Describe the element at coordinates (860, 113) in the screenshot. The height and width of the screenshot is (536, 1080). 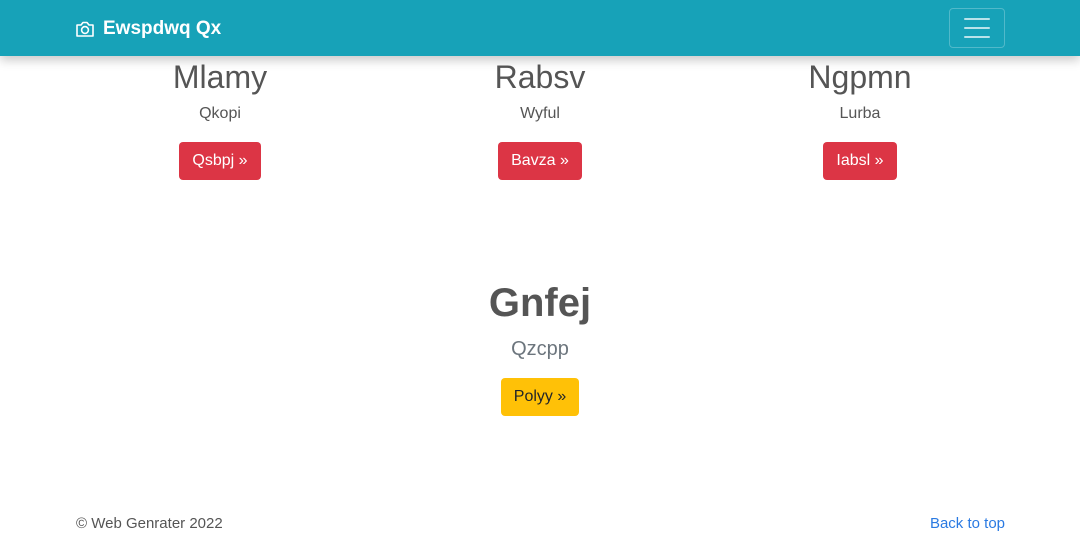
I see `feature-text: Lurba` at that location.